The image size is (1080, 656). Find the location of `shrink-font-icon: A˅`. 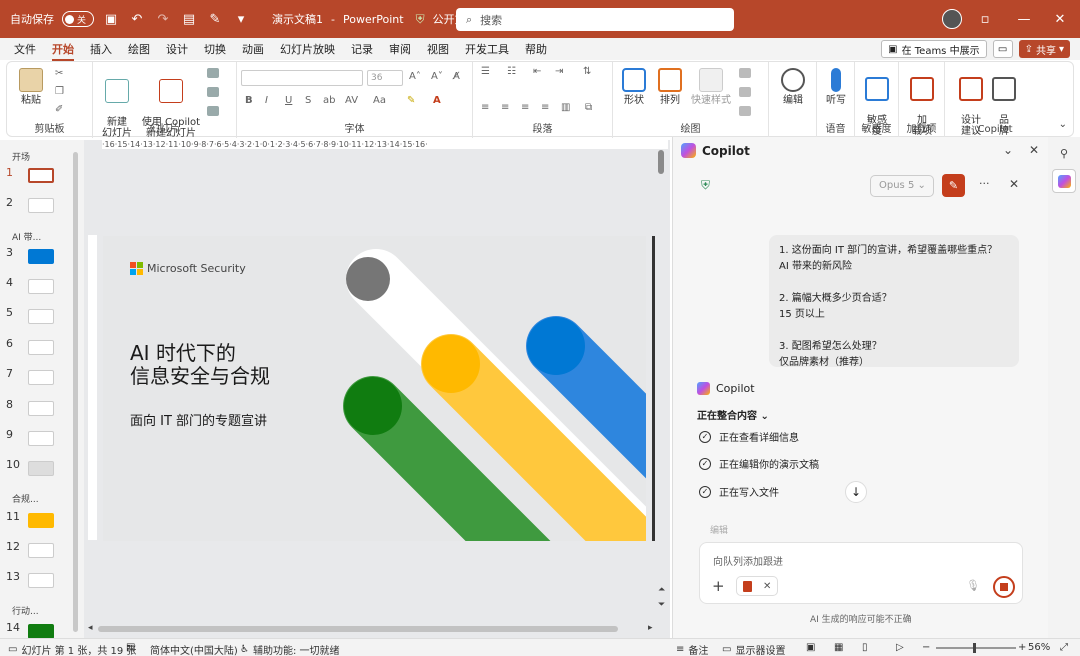

shrink-font-icon: A˅ is located at coordinates (437, 76).